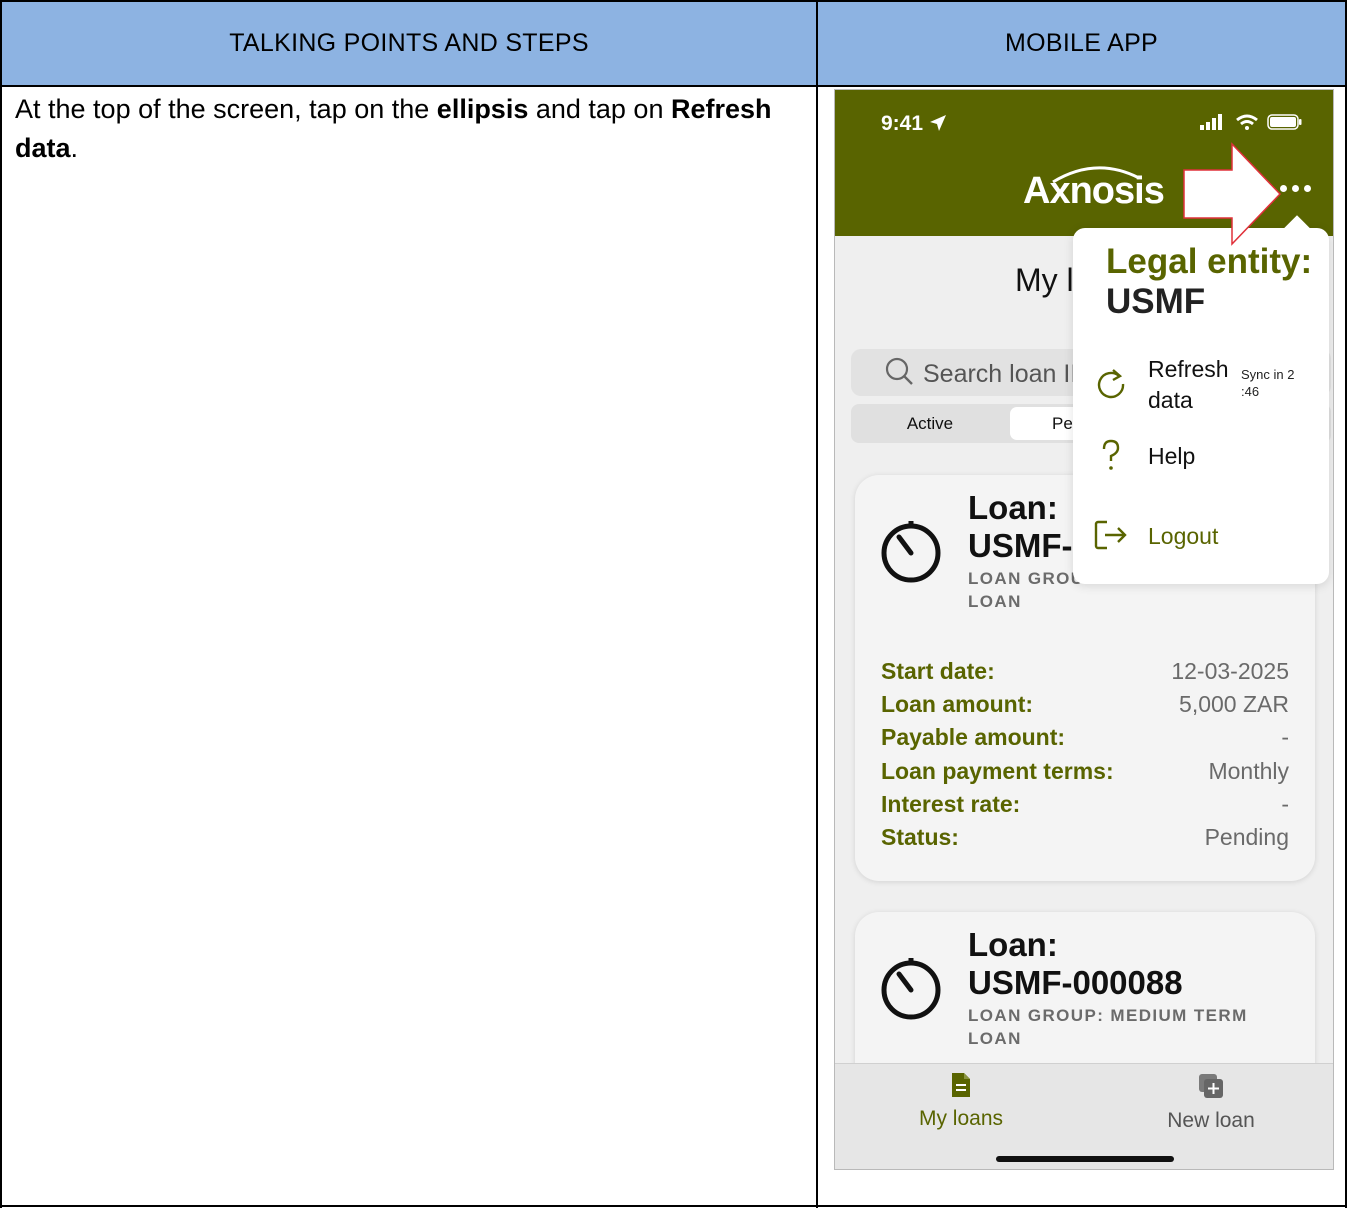  I want to click on status-time-text: 9:41, so click(902, 123).